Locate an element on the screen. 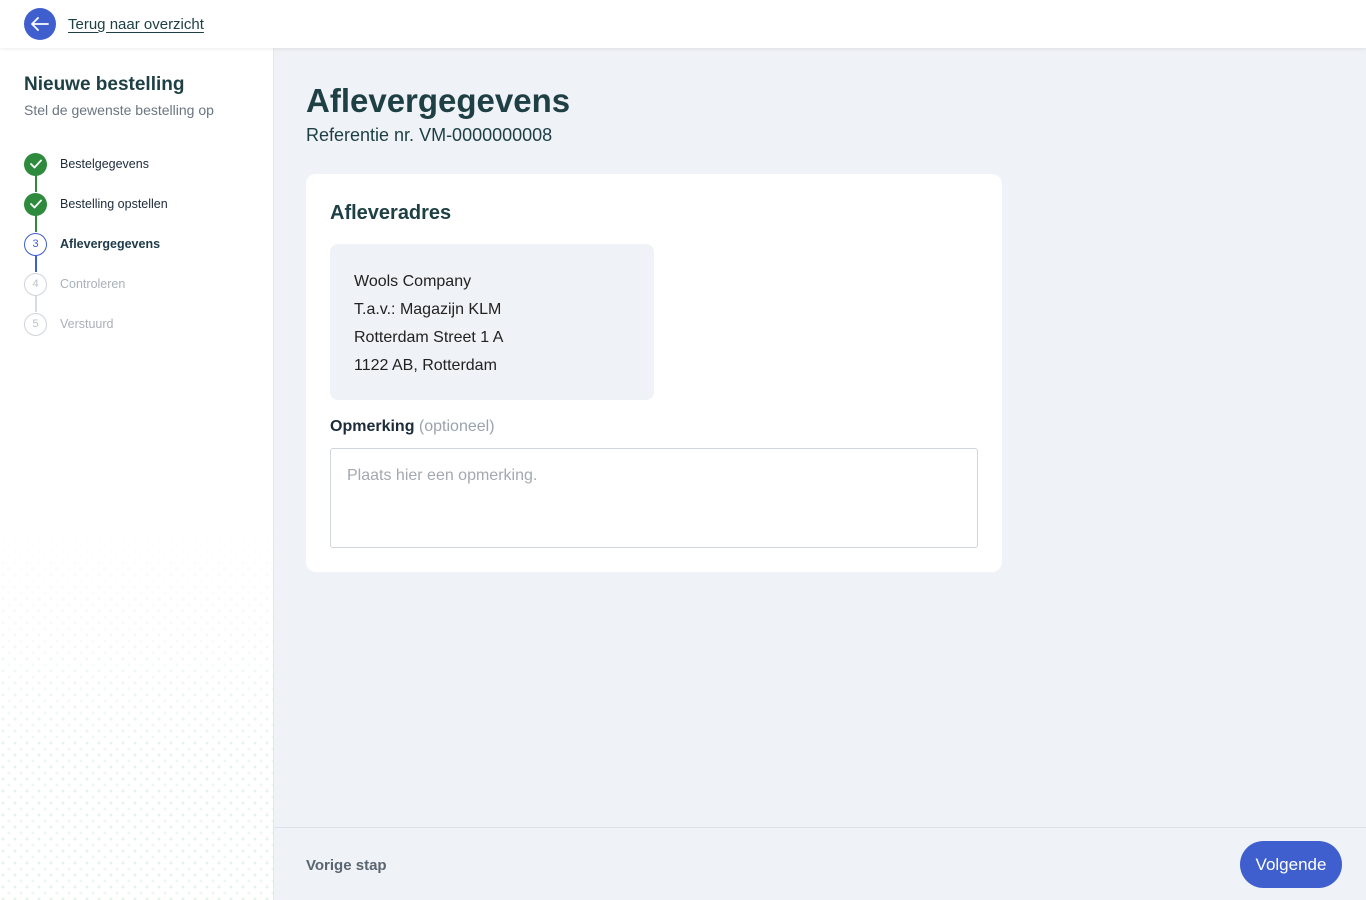 This screenshot has width=1366, height=900. step-controleren: 4 Controleren is located at coordinates (96, 288).